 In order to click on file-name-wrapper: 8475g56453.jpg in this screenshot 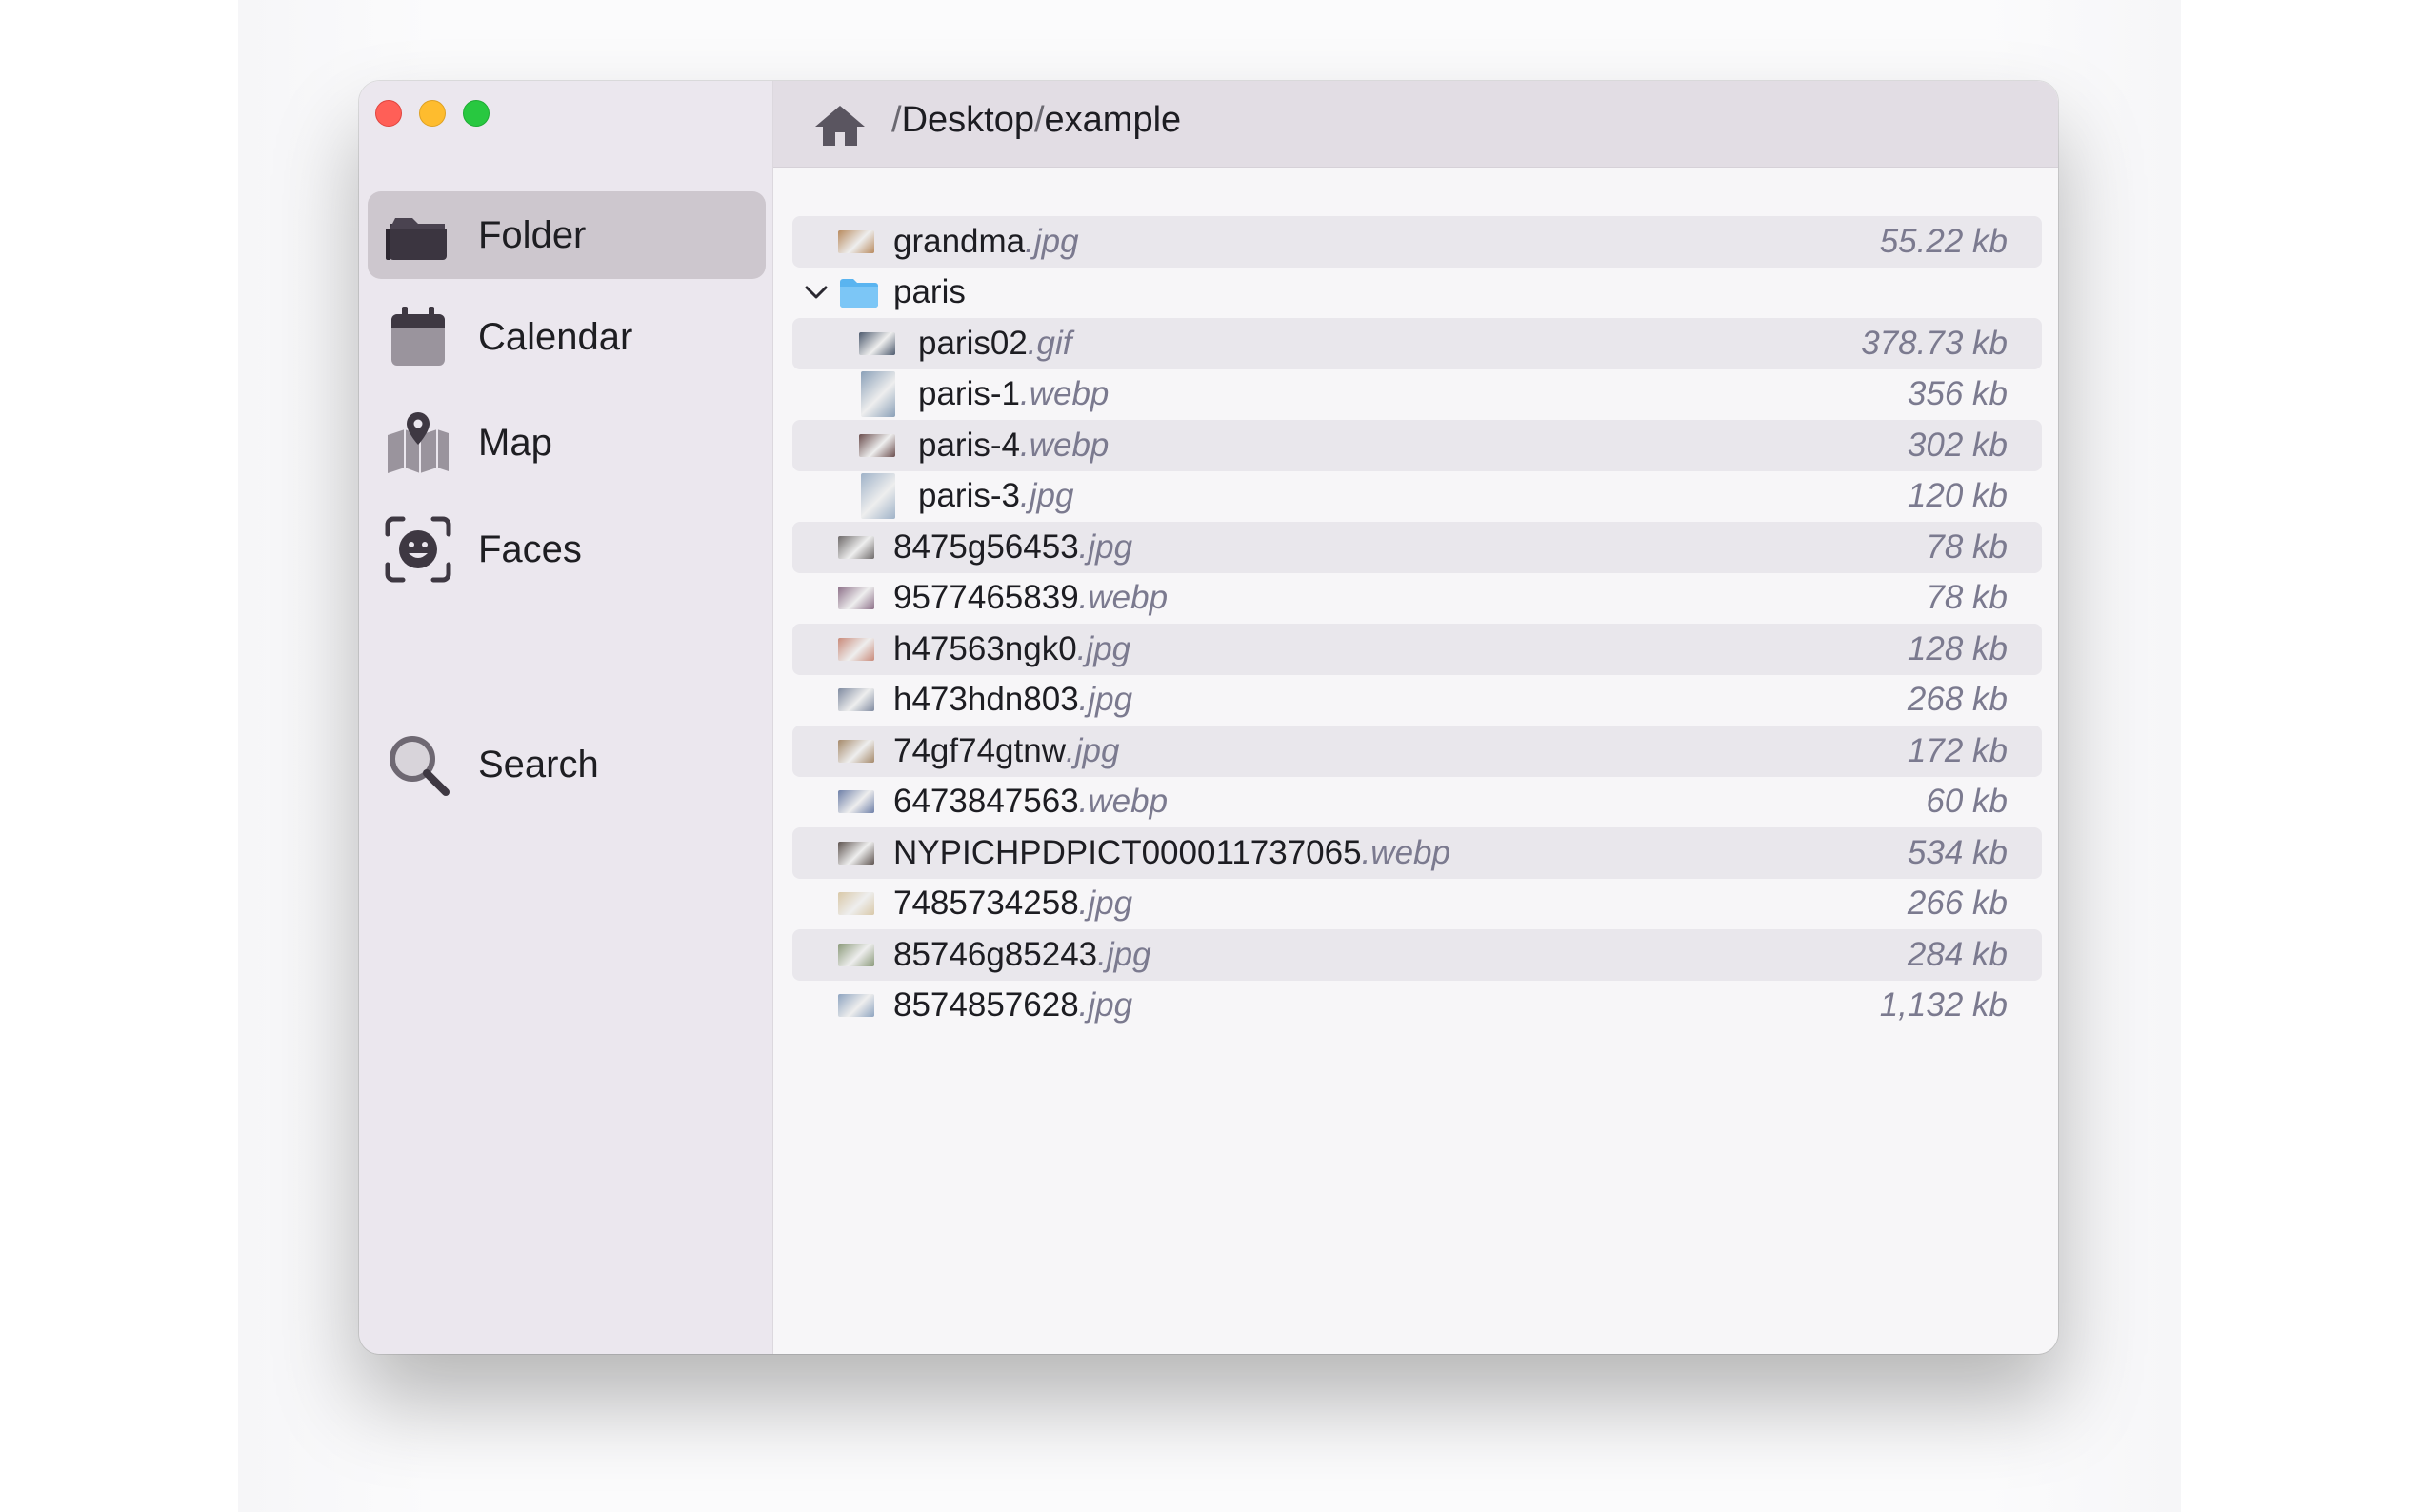, I will do `click(1012, 547)`.